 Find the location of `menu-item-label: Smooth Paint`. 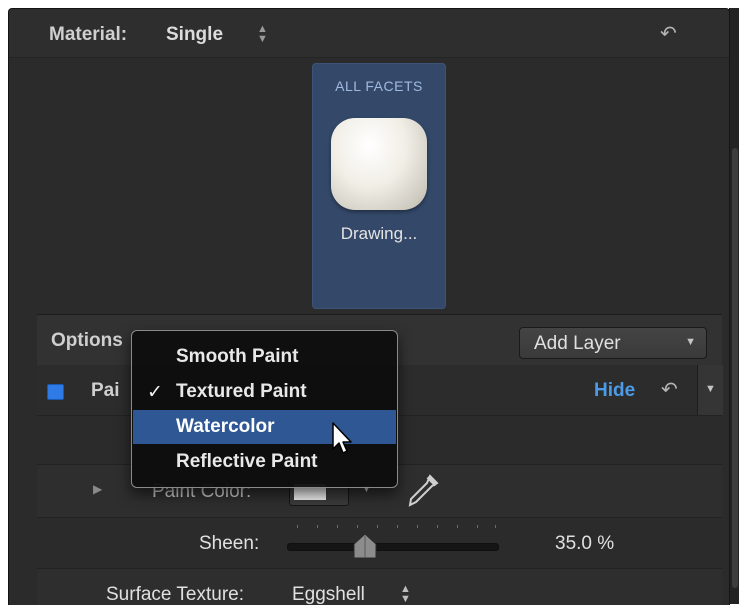

menu-item-label: Smooth Paint is located at coordinates (237, 356).